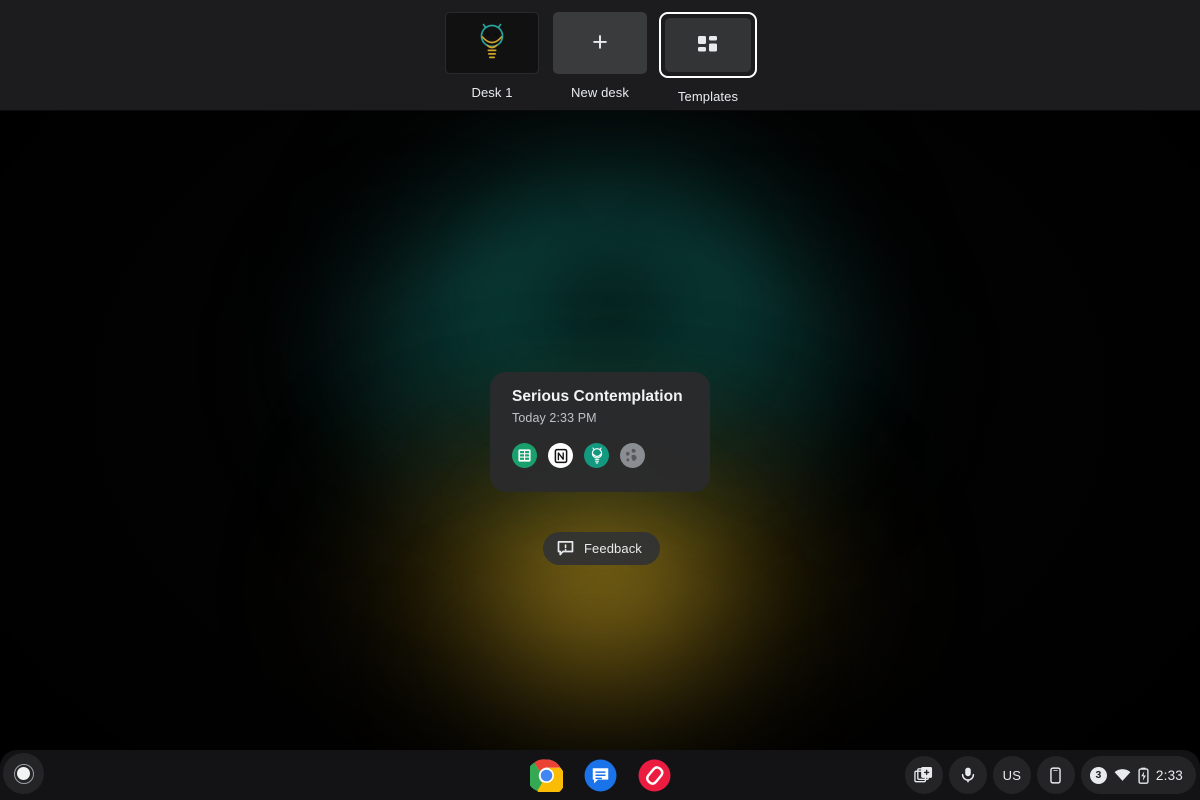 This screenshot has height=800, width=1200. I want to click on keyboard-language-label: US, so click(1012, 775).